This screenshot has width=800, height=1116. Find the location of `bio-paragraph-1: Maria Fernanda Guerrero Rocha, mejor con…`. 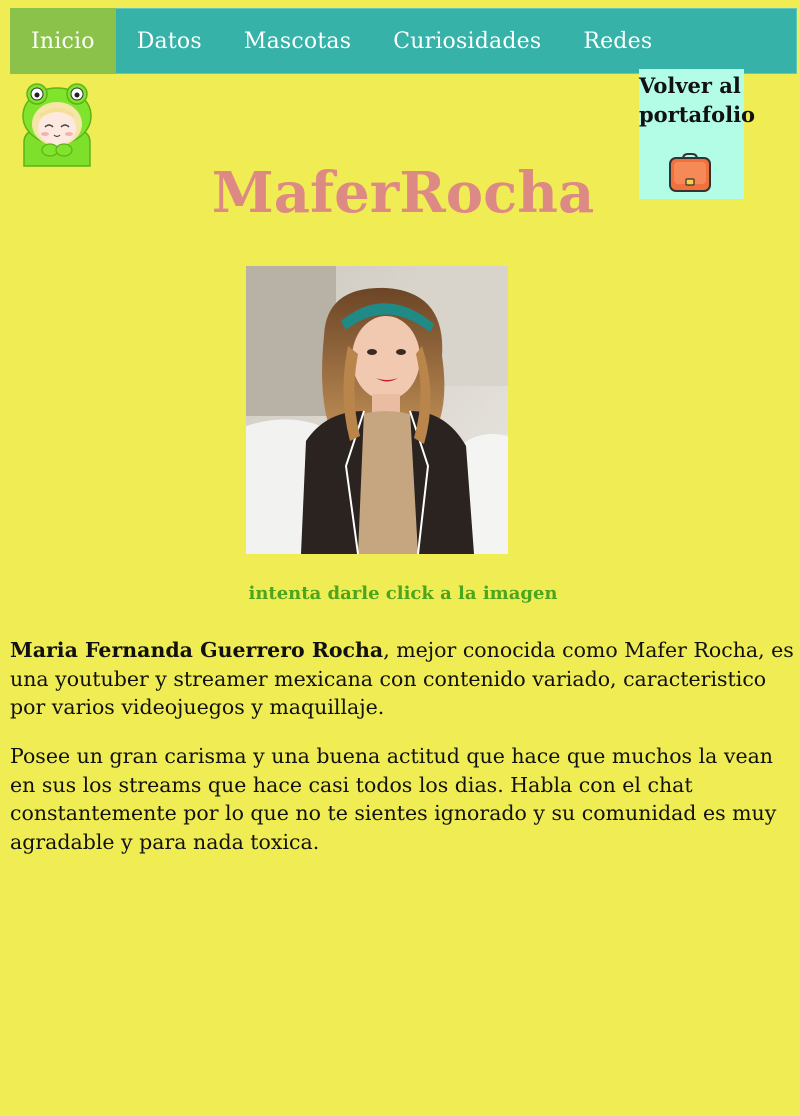

bio-paragraph-1: Maria Fernanda Guerrero Rocha, mejor con… is located at coordinates (402, 679).